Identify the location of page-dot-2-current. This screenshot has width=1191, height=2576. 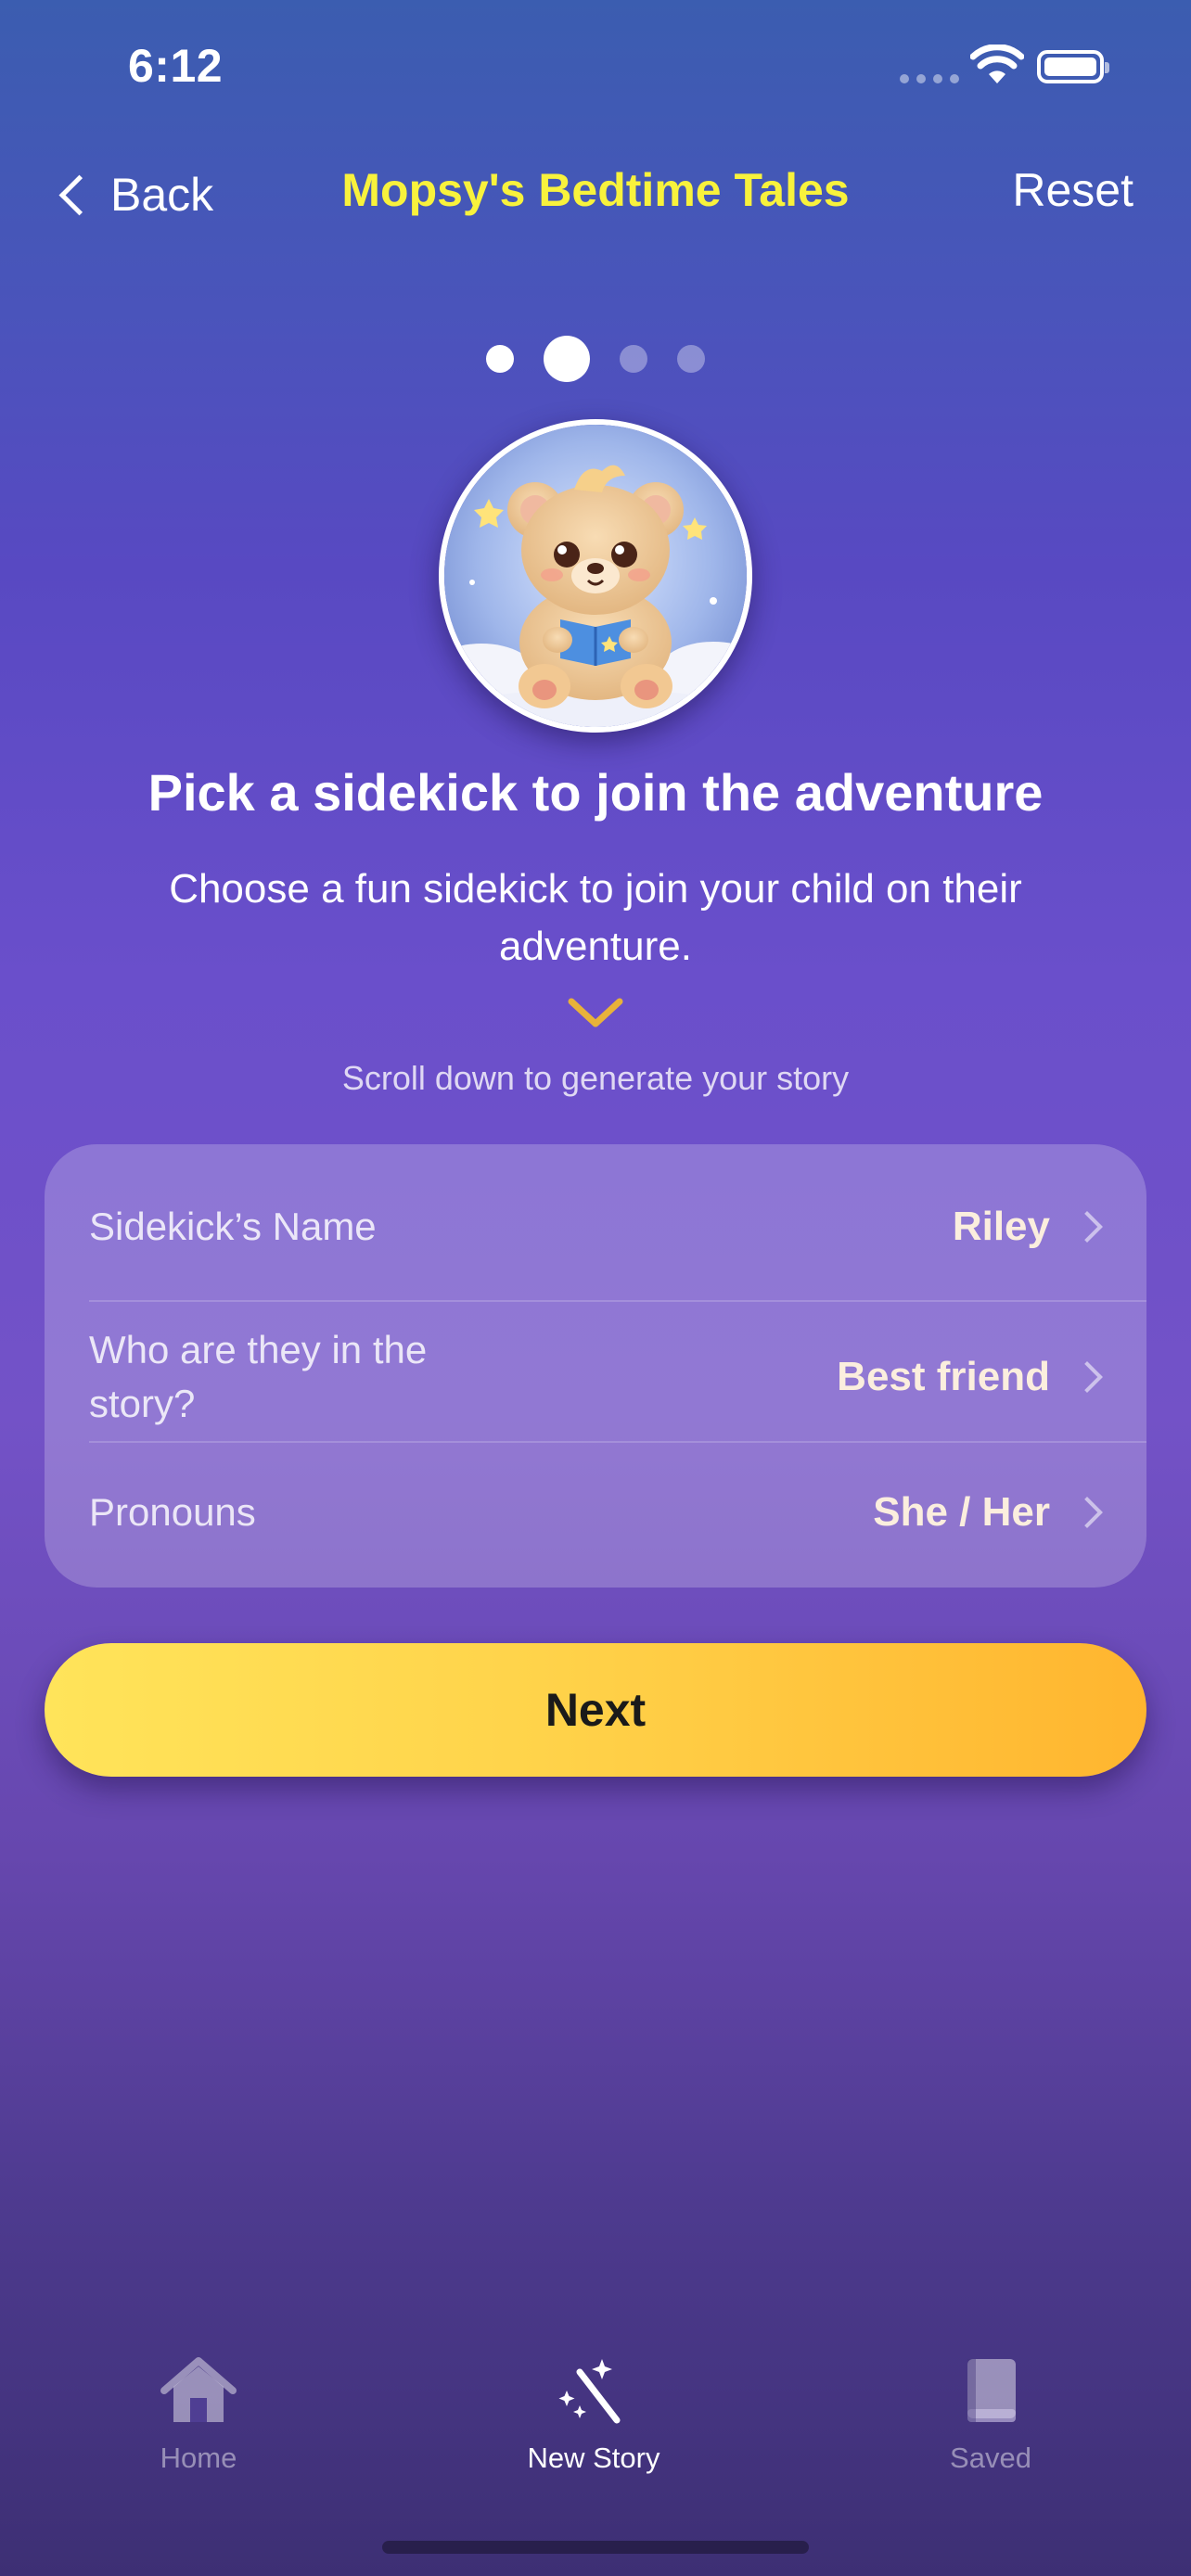
(567, 359).